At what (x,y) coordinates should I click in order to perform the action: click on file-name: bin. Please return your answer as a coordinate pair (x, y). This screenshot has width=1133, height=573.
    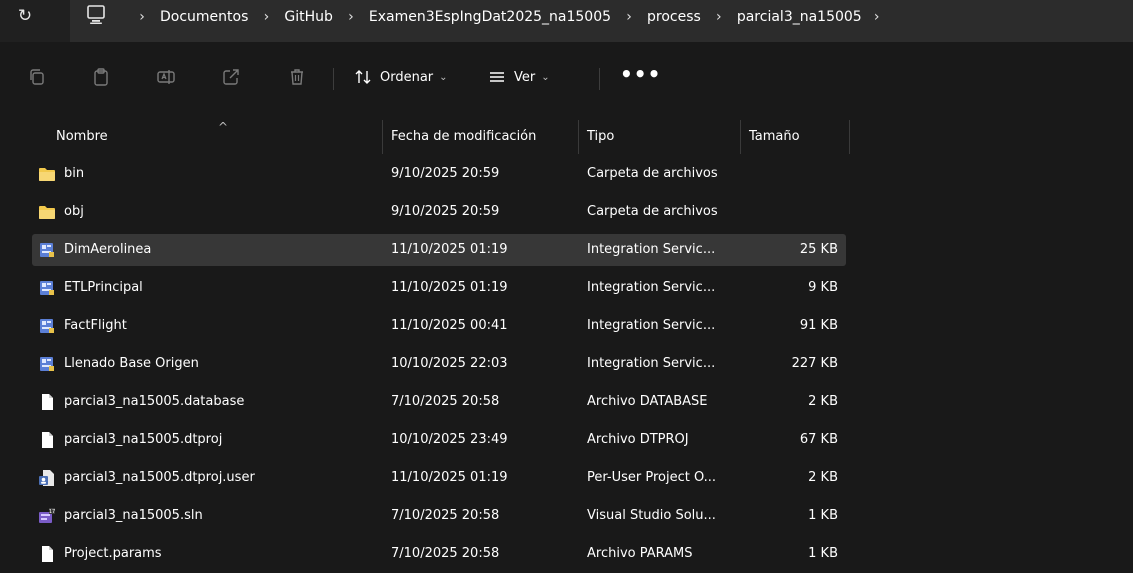
    Looking at the image, I should click on (74, 173).